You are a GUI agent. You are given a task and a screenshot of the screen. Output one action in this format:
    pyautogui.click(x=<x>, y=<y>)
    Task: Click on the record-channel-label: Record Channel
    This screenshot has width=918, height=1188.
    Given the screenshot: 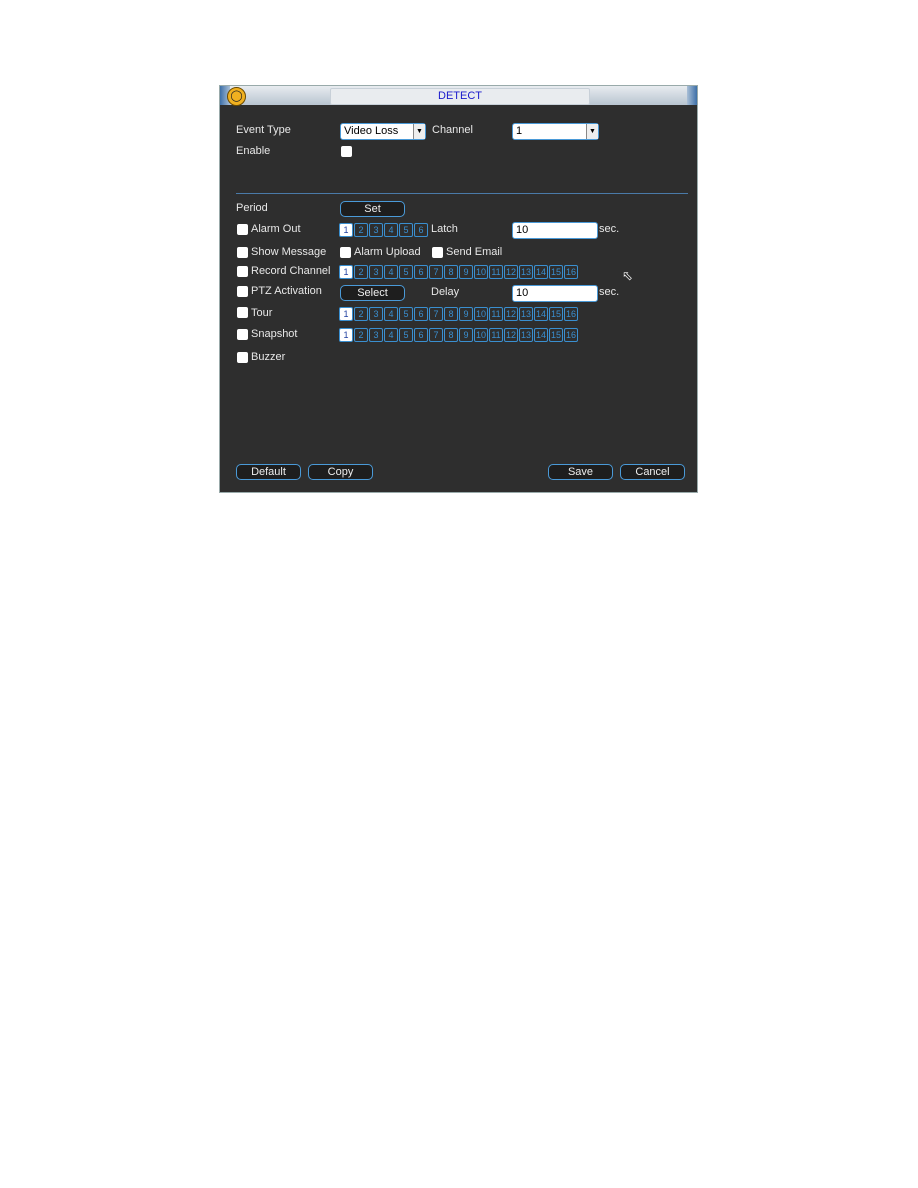 What is the action you would take?
    pyautogui.click(x=291, y=271)
    